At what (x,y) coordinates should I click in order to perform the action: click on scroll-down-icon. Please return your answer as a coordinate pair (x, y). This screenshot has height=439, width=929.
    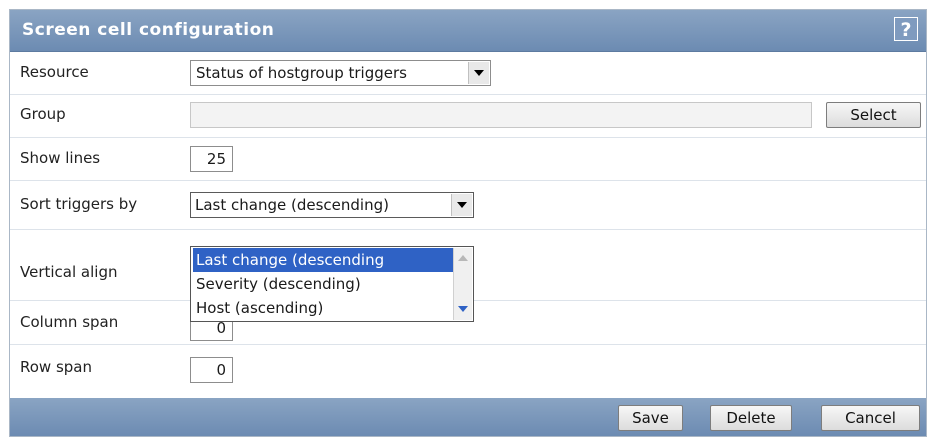
    Looking at the image, I should click on (463, 309).